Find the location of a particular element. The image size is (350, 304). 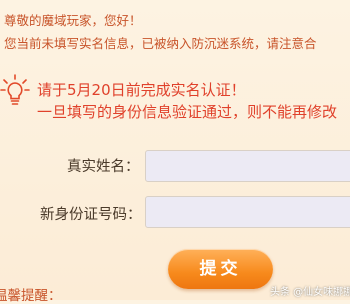

anti-addiction-notice: 您当前未填写实名信息，已被纳入防沉迷系统，请注意合 is located at coordinates (160, 43).